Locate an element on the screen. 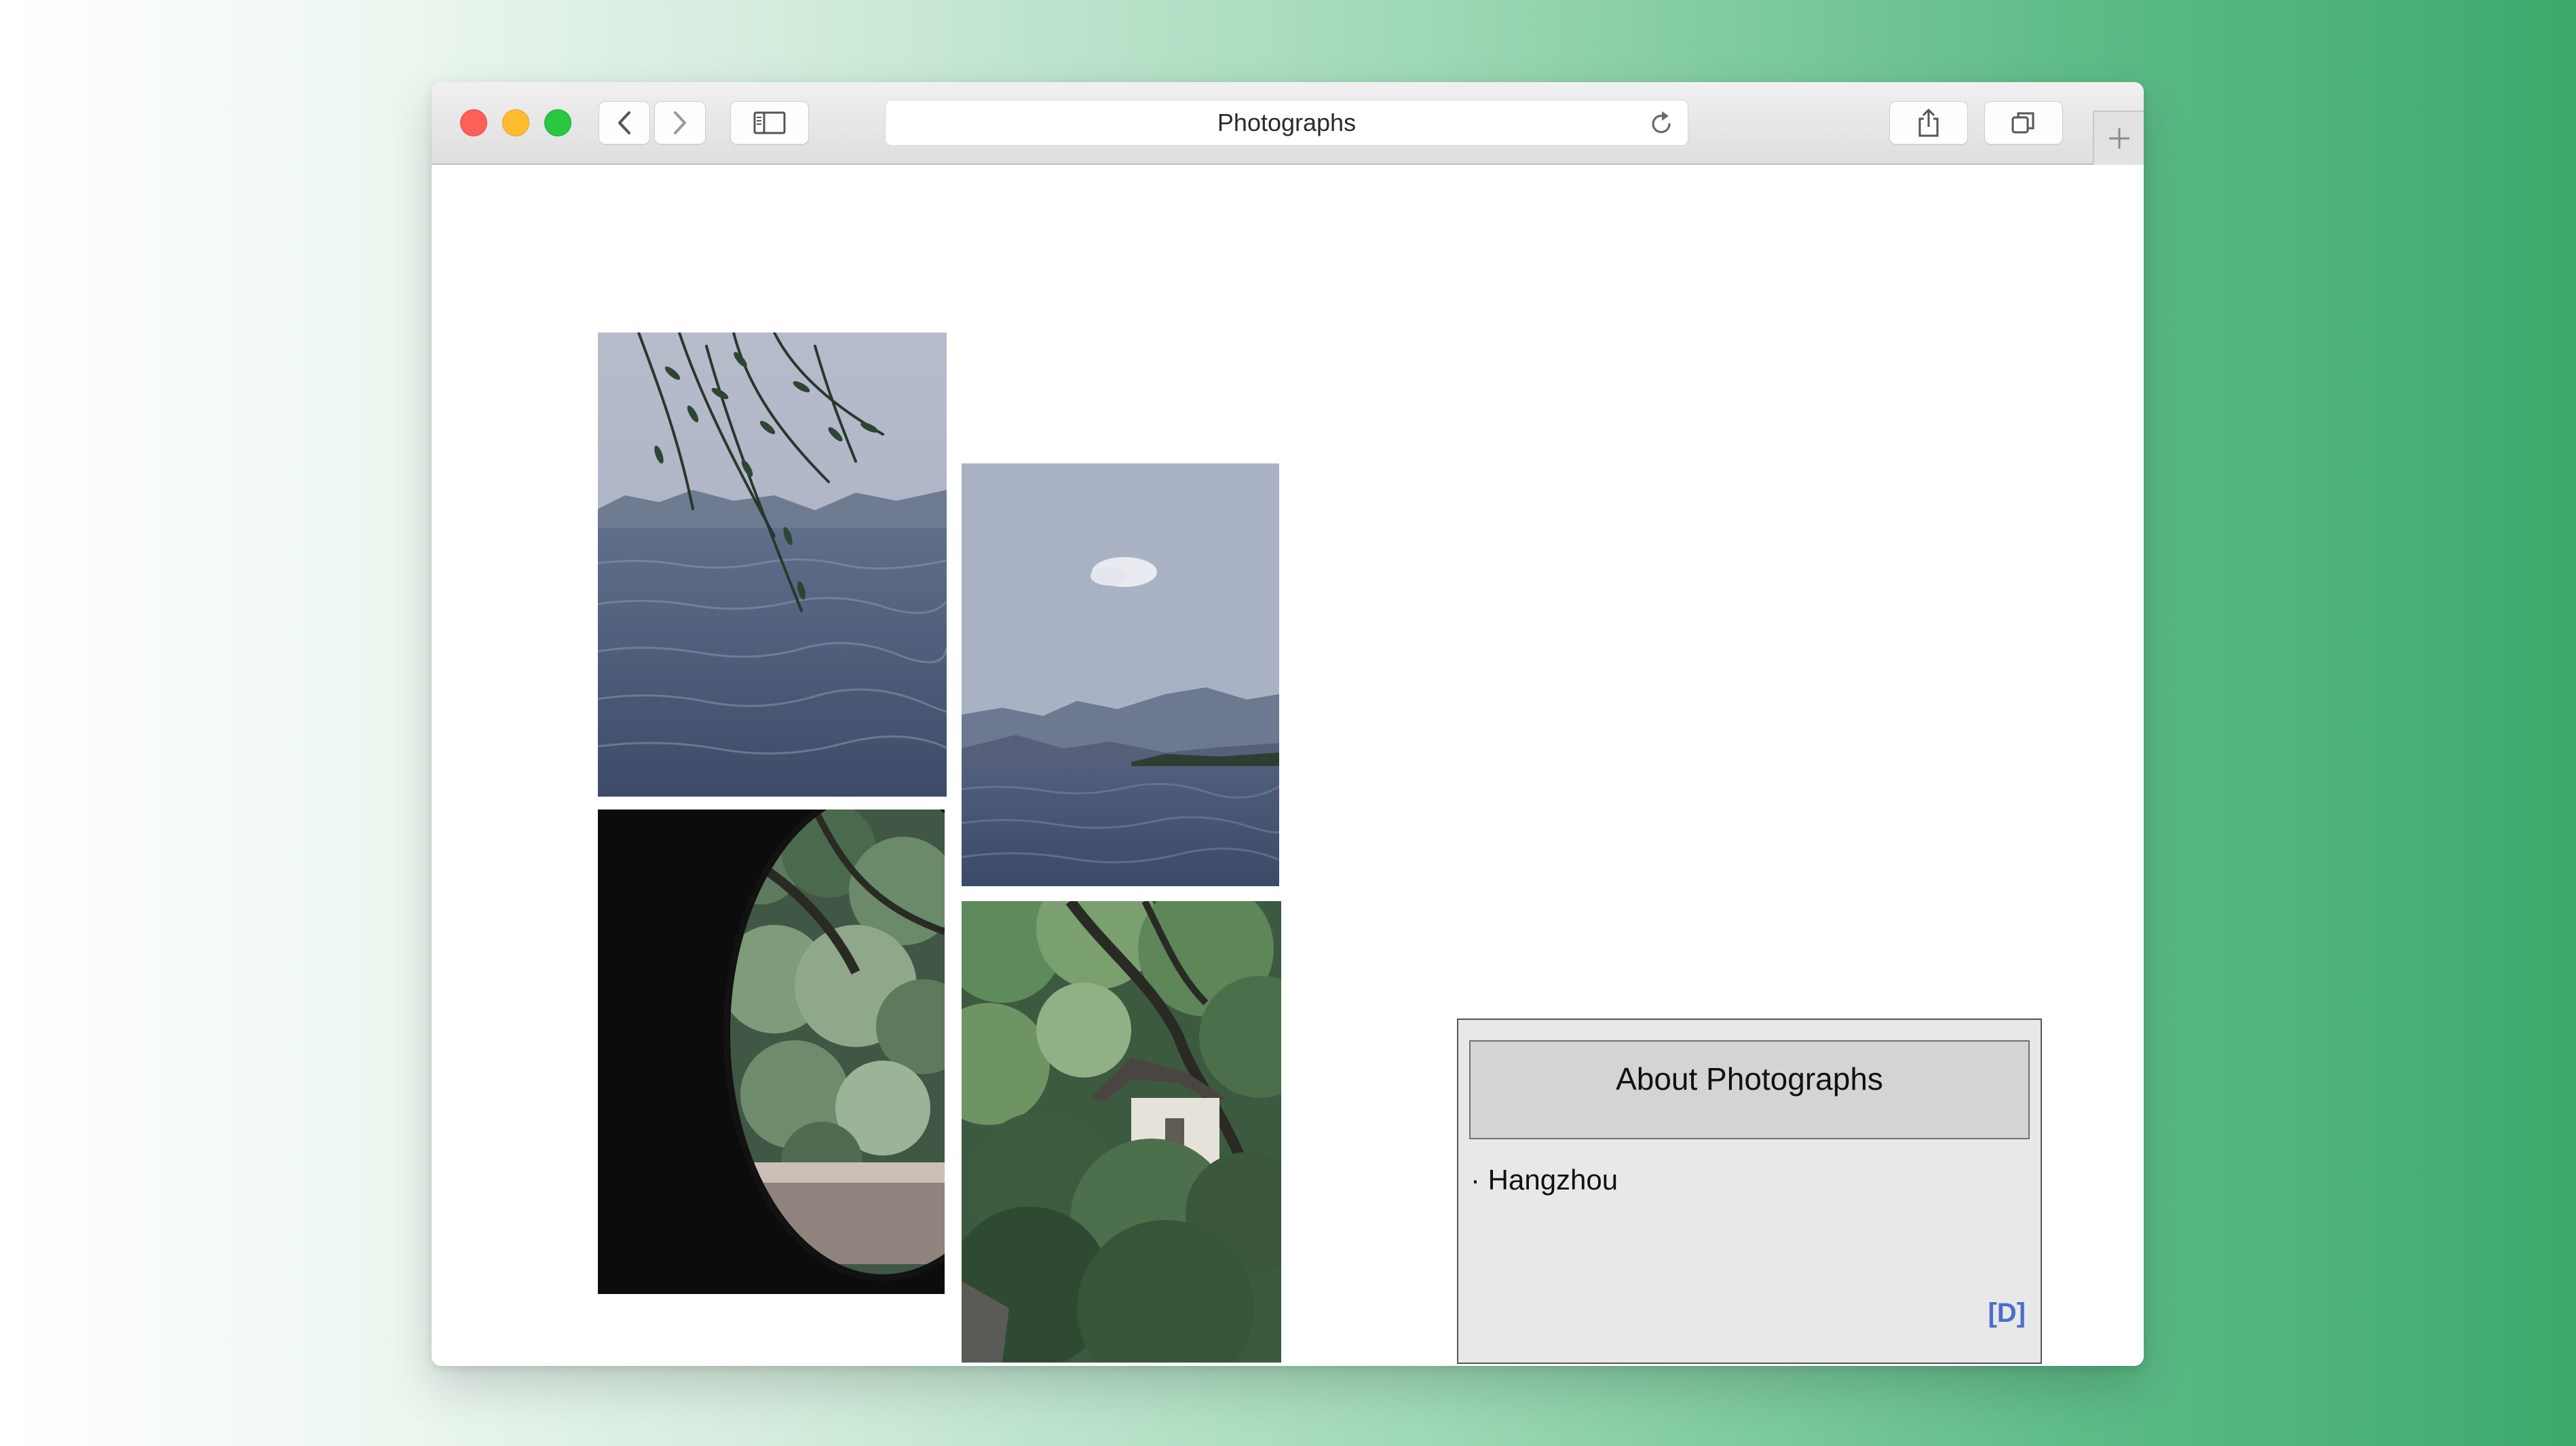 Image resolution: width=2576 pixels, height=1446 pixels. address-bar: Photographs is located at coordinates (1286, 123).